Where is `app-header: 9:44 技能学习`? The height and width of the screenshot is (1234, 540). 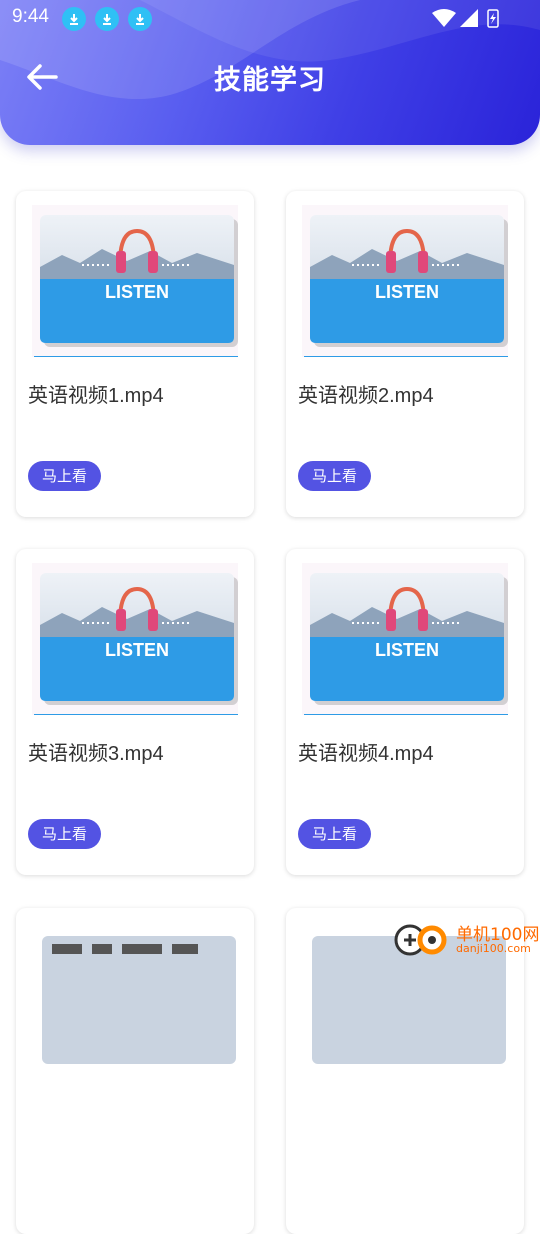 app-header: 9:44 技能学习 is located at coordinates (270, 72).